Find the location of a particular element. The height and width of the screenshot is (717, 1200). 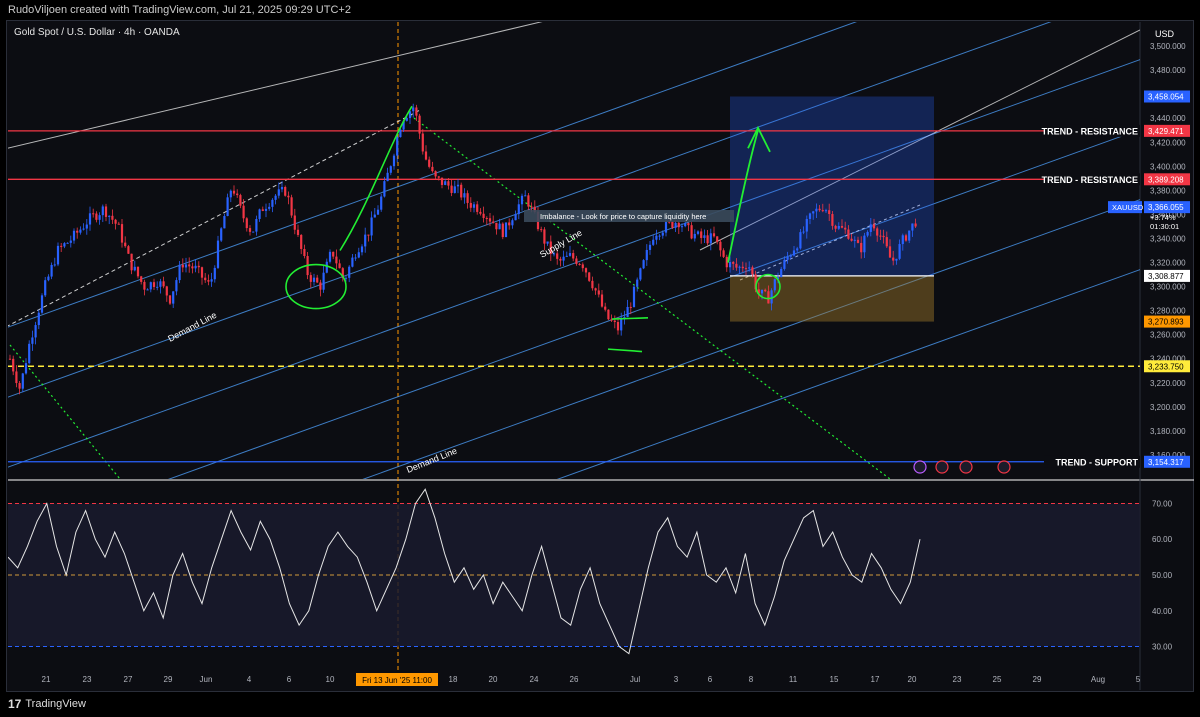

crosshair-time-label: Fri 13 Jun '25 11:00 is located at coordinates (397, 680).